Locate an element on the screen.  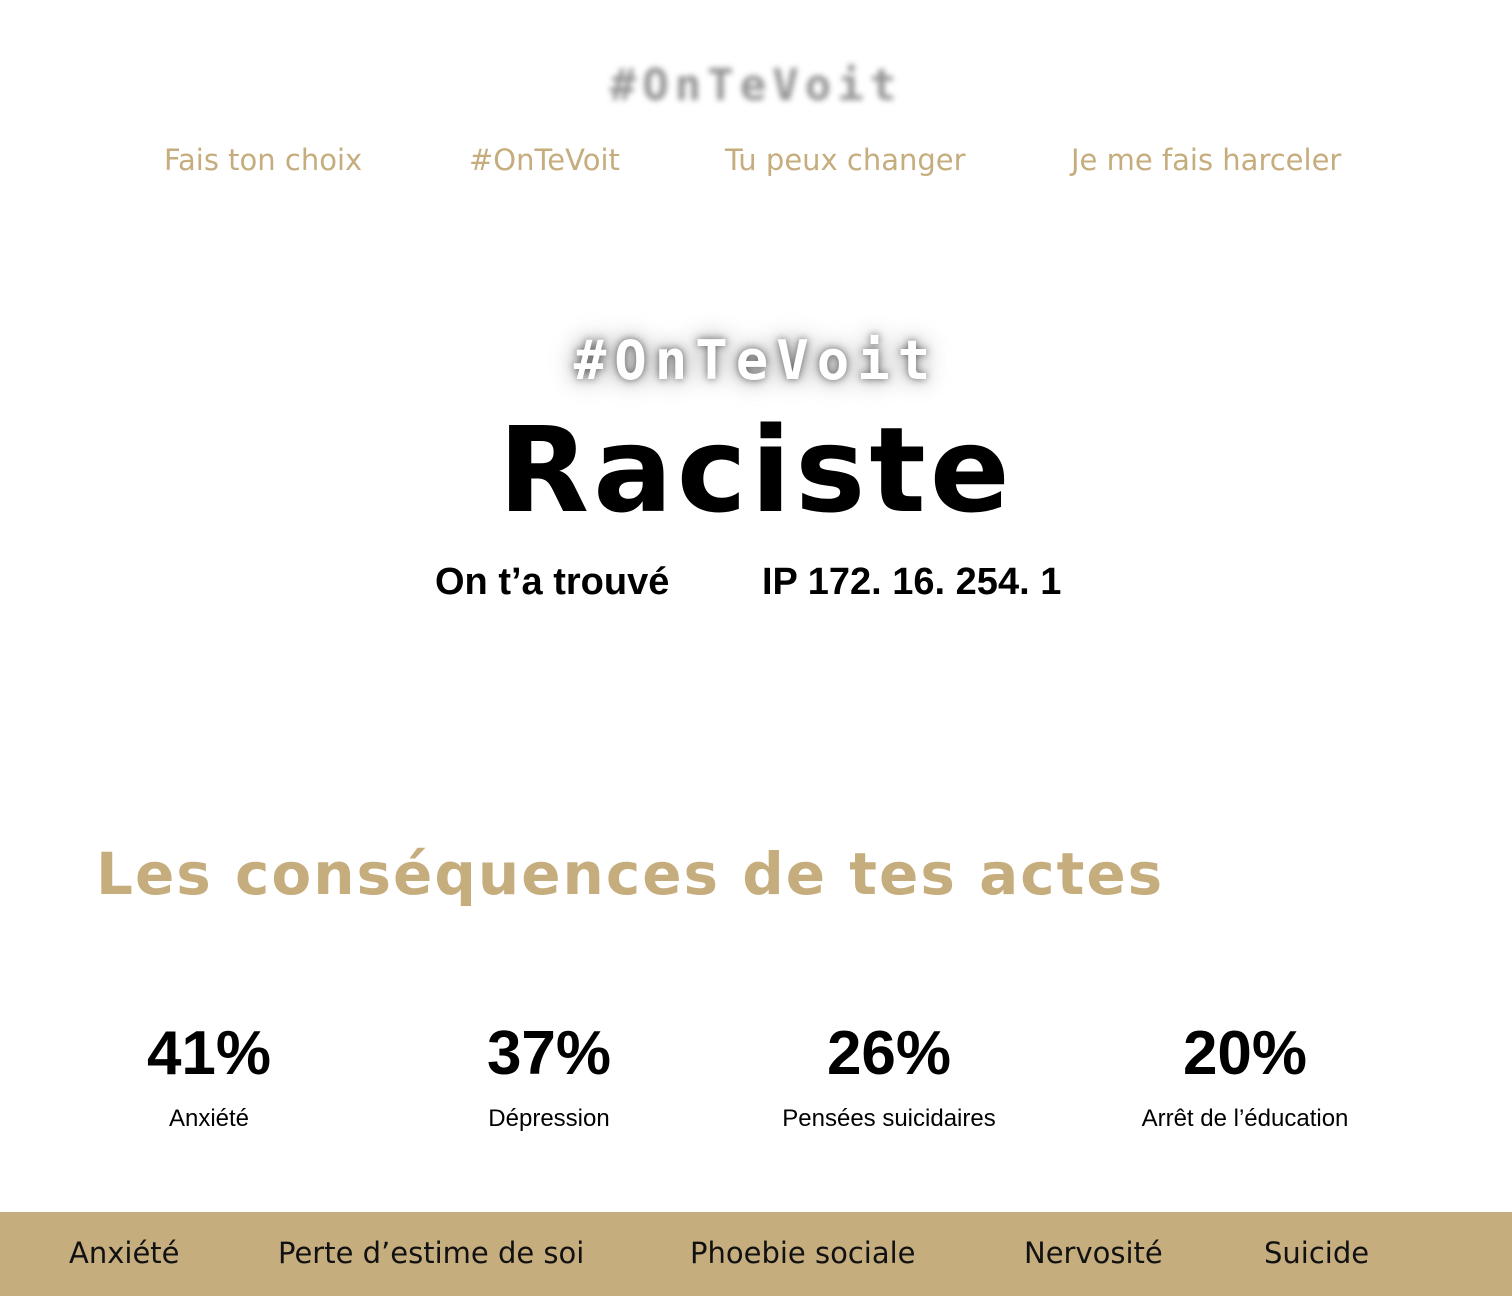
footer-item-phobie-sociale: Phoebie sociale is located at coordinates (803, 1253).